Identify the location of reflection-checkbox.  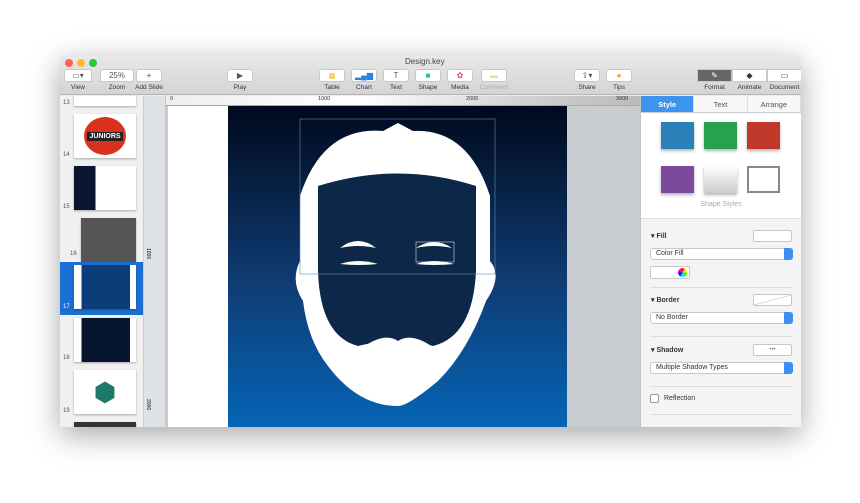
(654, 398).